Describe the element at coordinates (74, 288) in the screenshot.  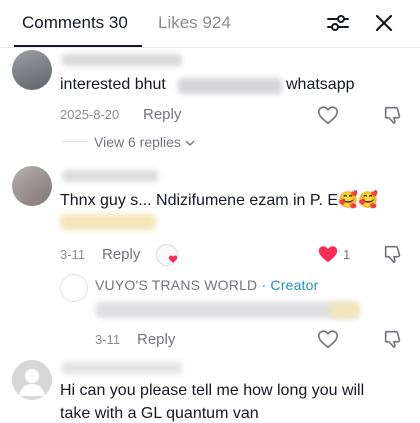
I see `creator-avatar` at that location.